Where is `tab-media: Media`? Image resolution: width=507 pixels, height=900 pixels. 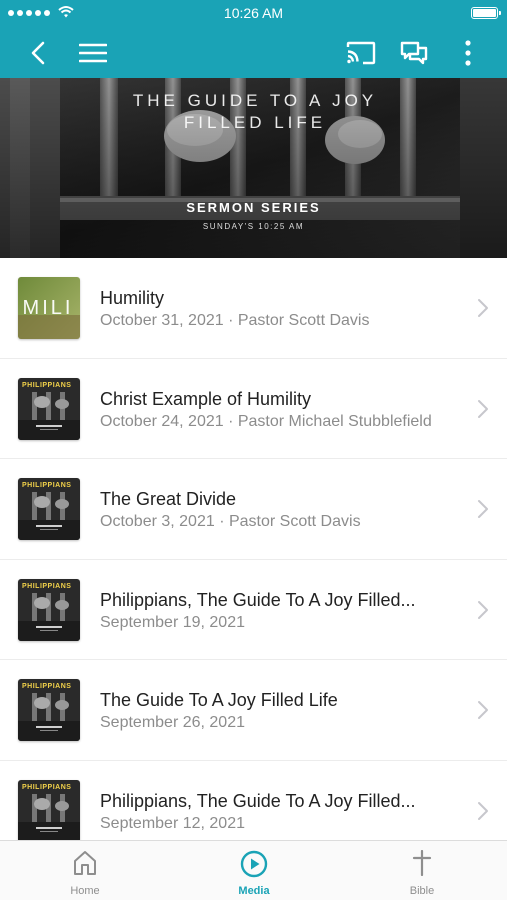 tab-media: Media is located at coordinates (254, 870).